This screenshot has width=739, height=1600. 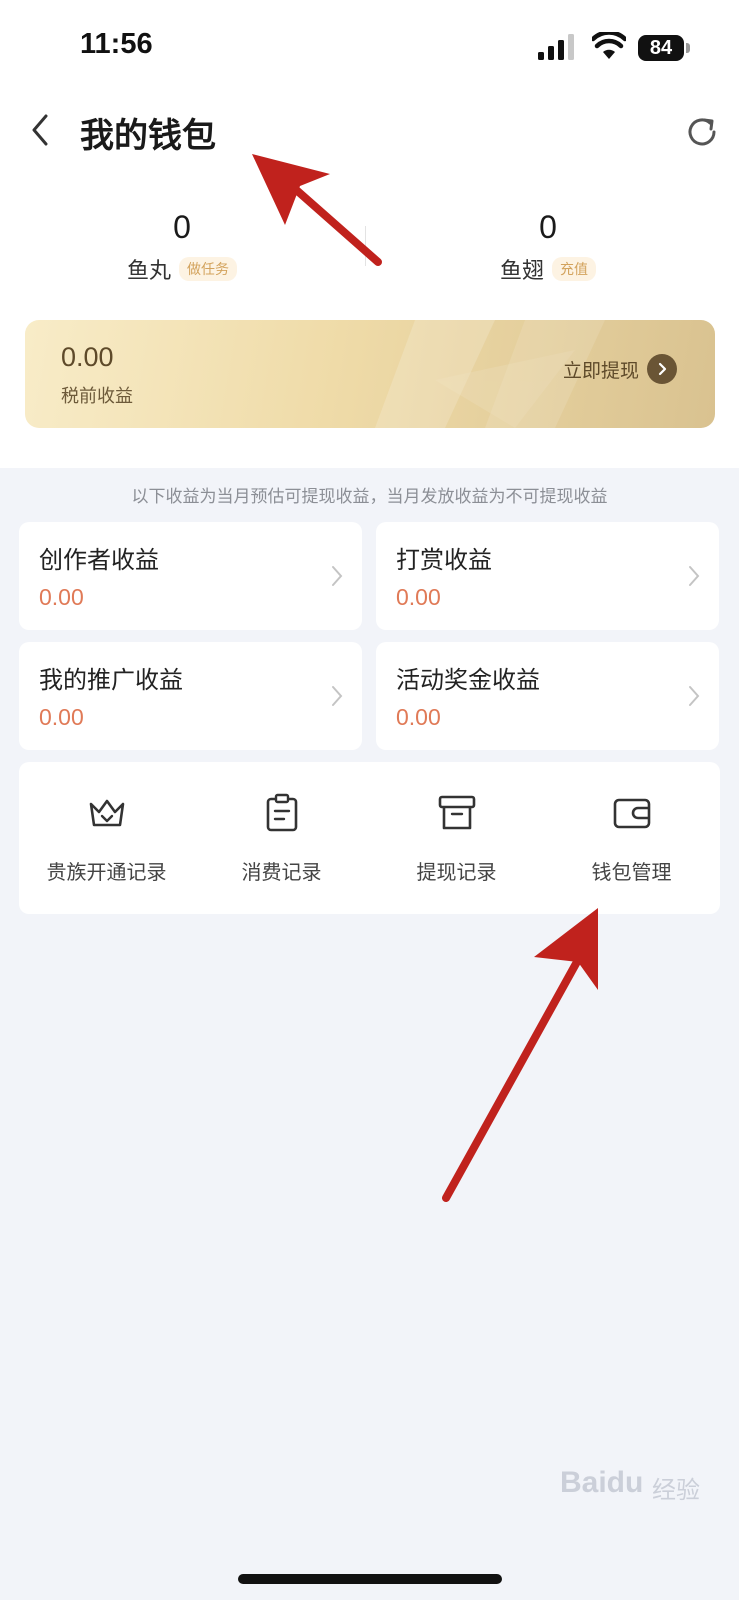 What do you see at coordinates (182, 227) in the screenshot?
I see `fish-ball-value: 0` at bounding box center [182, 227].